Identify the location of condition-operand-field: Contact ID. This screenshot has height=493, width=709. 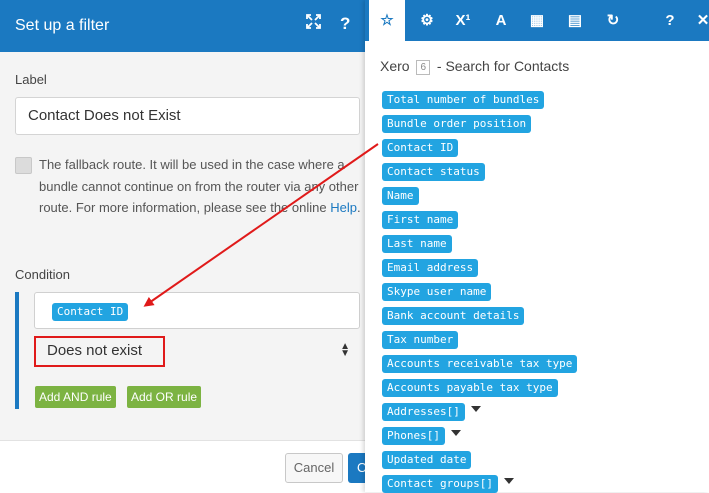
(197, 310).